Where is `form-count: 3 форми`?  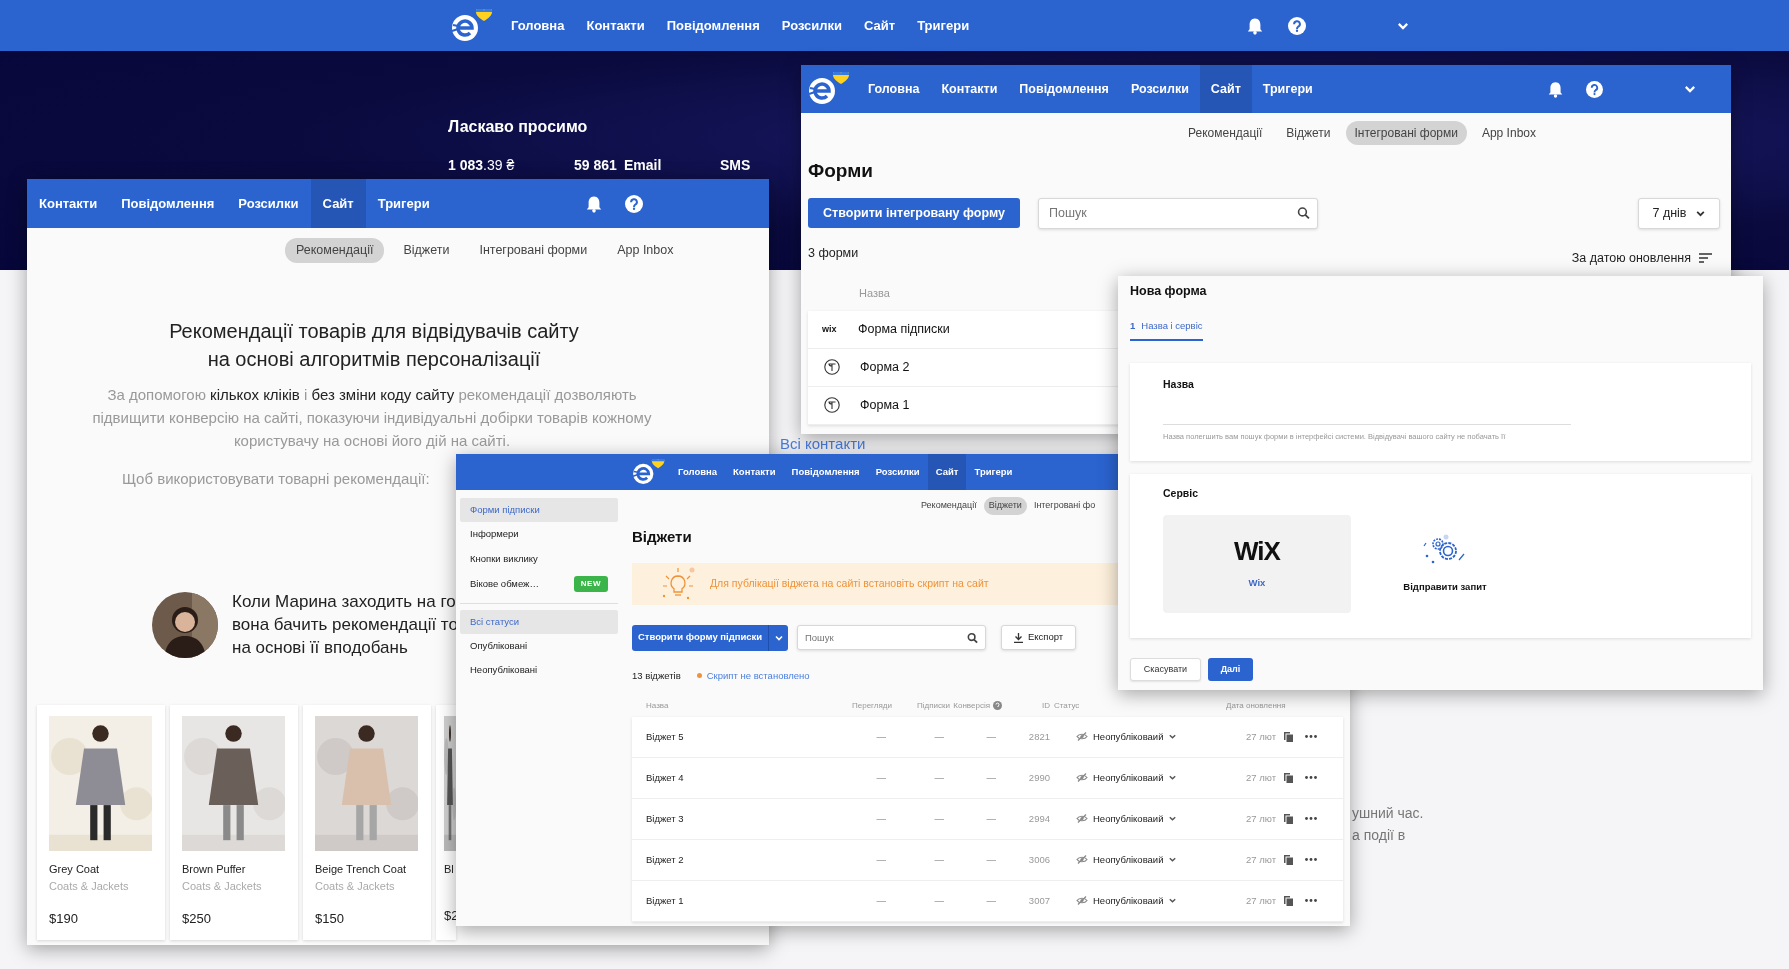
form-count: 3 форми is located at coordinates (833, 253).